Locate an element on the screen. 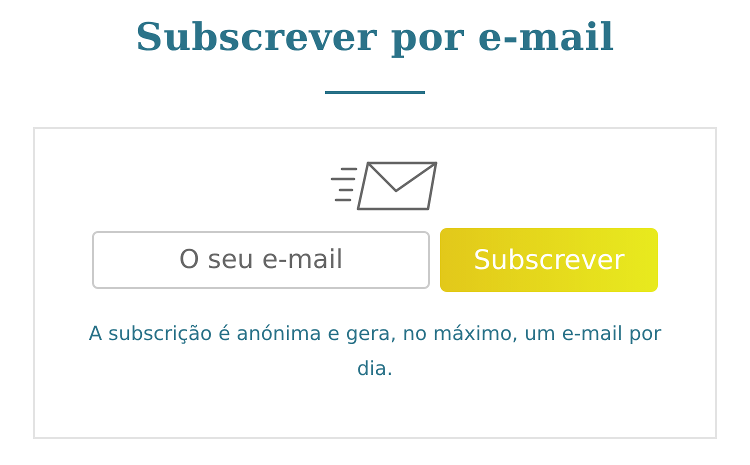  page-title: Subscrever por e-mail is located at coordinates (375, 36).